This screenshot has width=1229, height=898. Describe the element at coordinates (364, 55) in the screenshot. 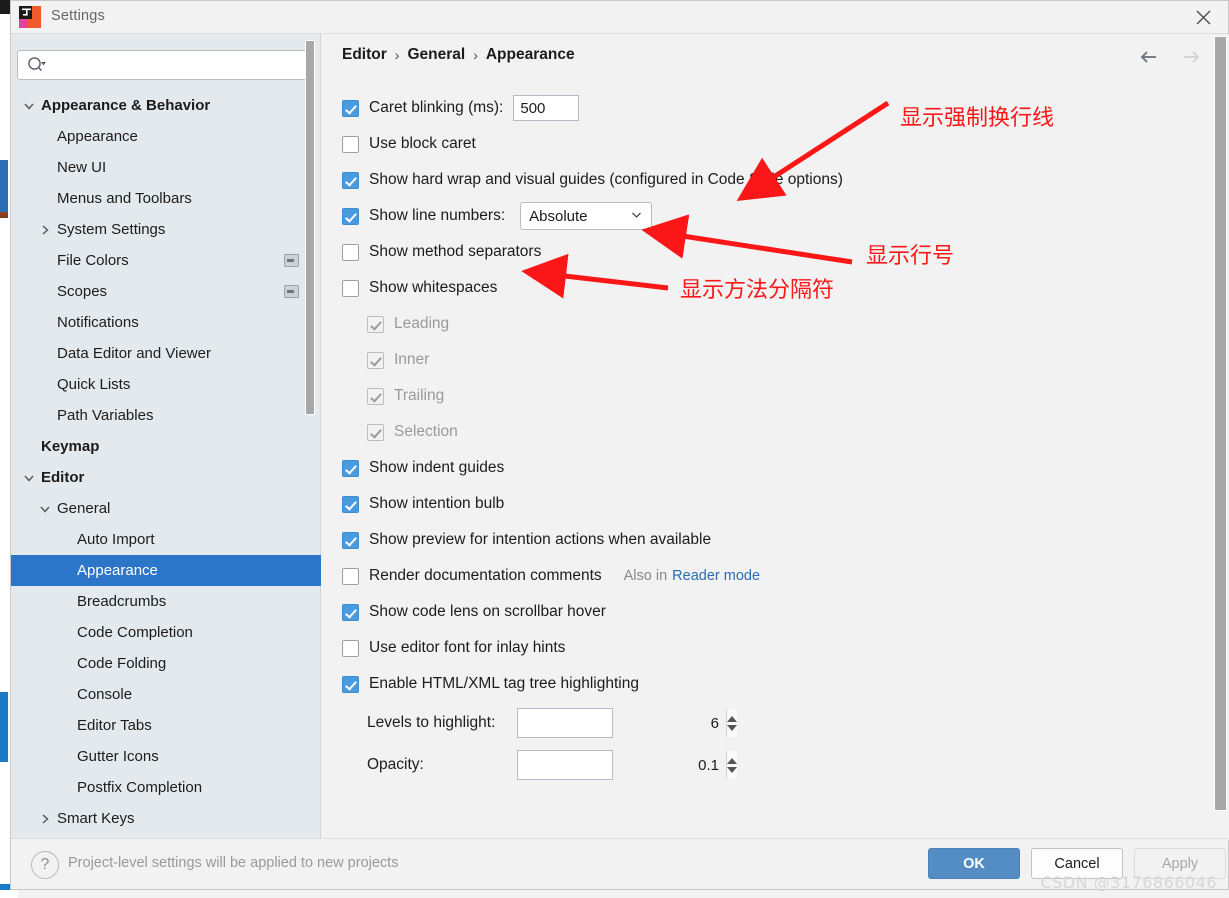

I see `breadcrumb-item-editor: Editor` at that location.